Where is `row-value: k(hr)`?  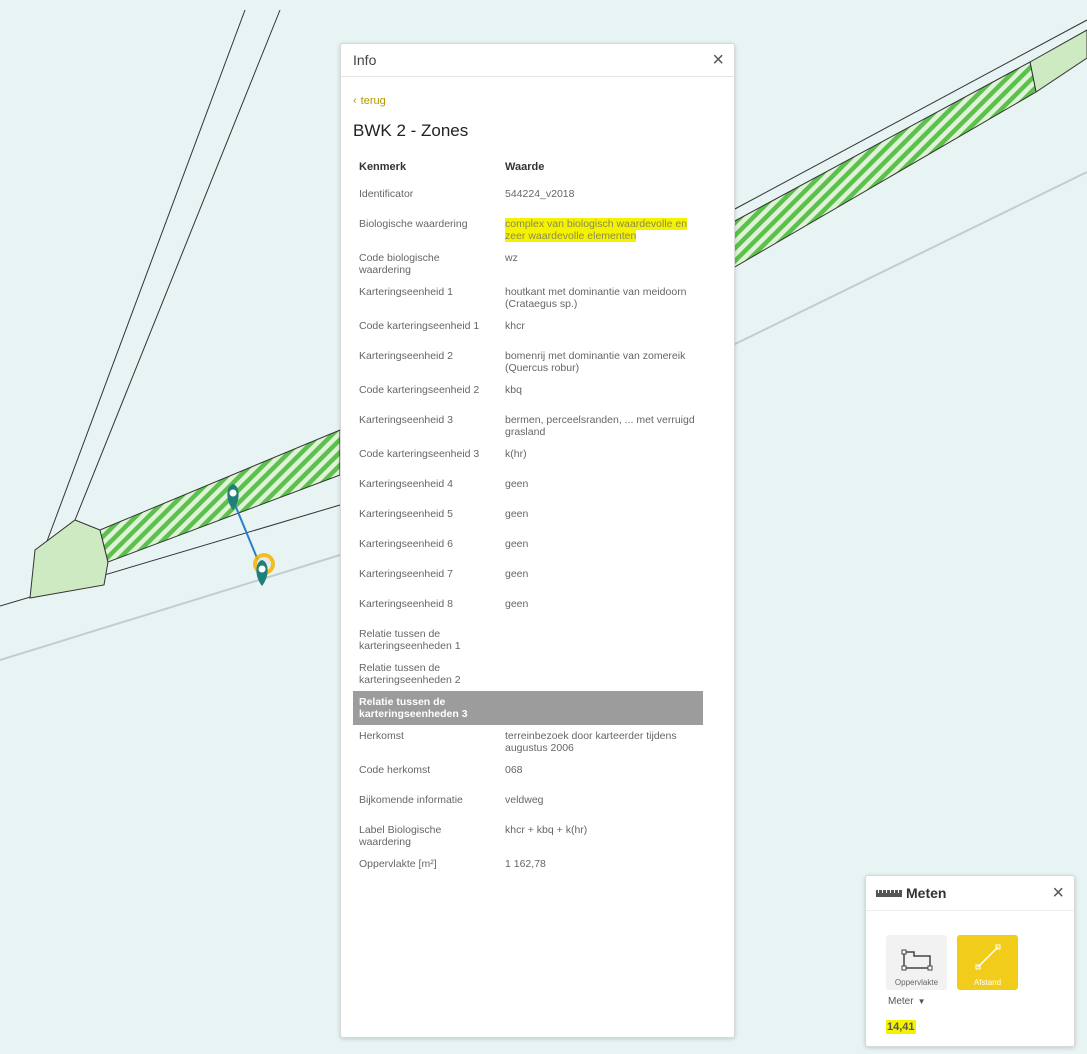
row-value: k(hr) is located at coordinates (516, 454).